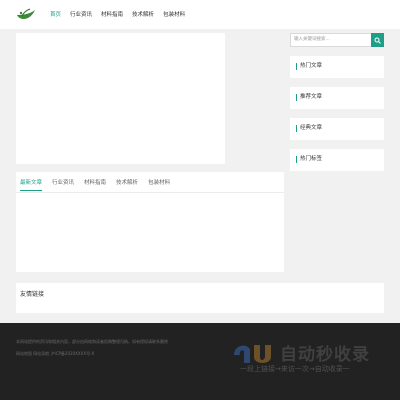 The width and height of the screenshot is (400, 400). I want to click on footer-disclaimer: 本网站提供的资讯和相关内容，部分由网络和读者投稿整理归纳，如有侵权请联系删除, so click(92, 341).